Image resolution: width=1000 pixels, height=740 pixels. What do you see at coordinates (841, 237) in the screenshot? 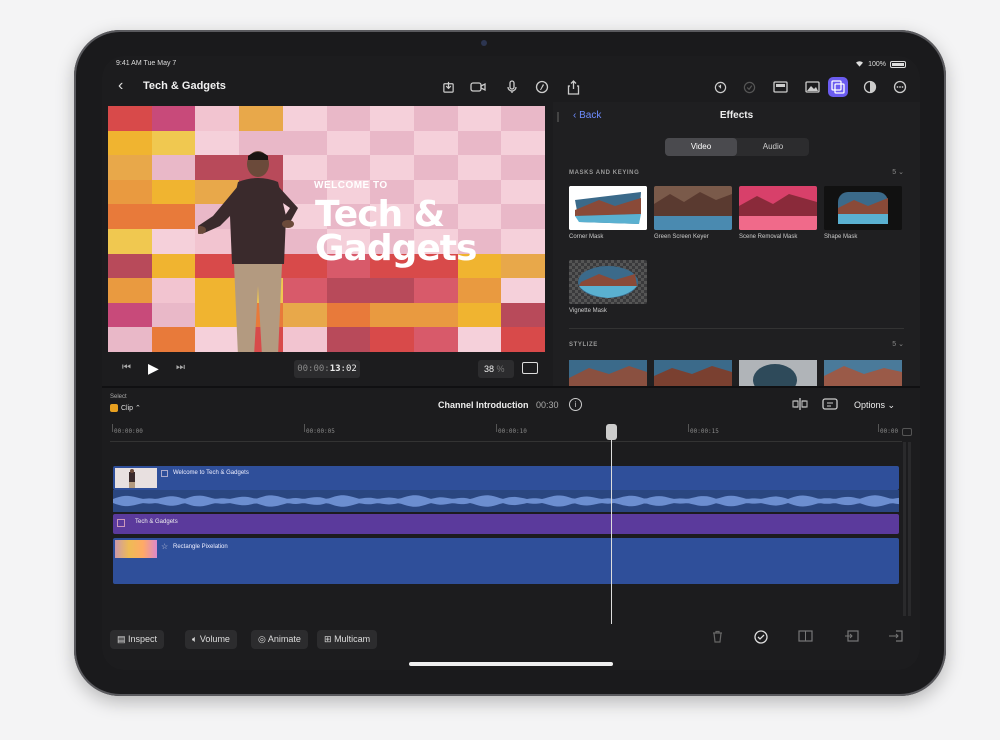
I see `effect-label: Shape Mask` at bounding box center [841, 237].